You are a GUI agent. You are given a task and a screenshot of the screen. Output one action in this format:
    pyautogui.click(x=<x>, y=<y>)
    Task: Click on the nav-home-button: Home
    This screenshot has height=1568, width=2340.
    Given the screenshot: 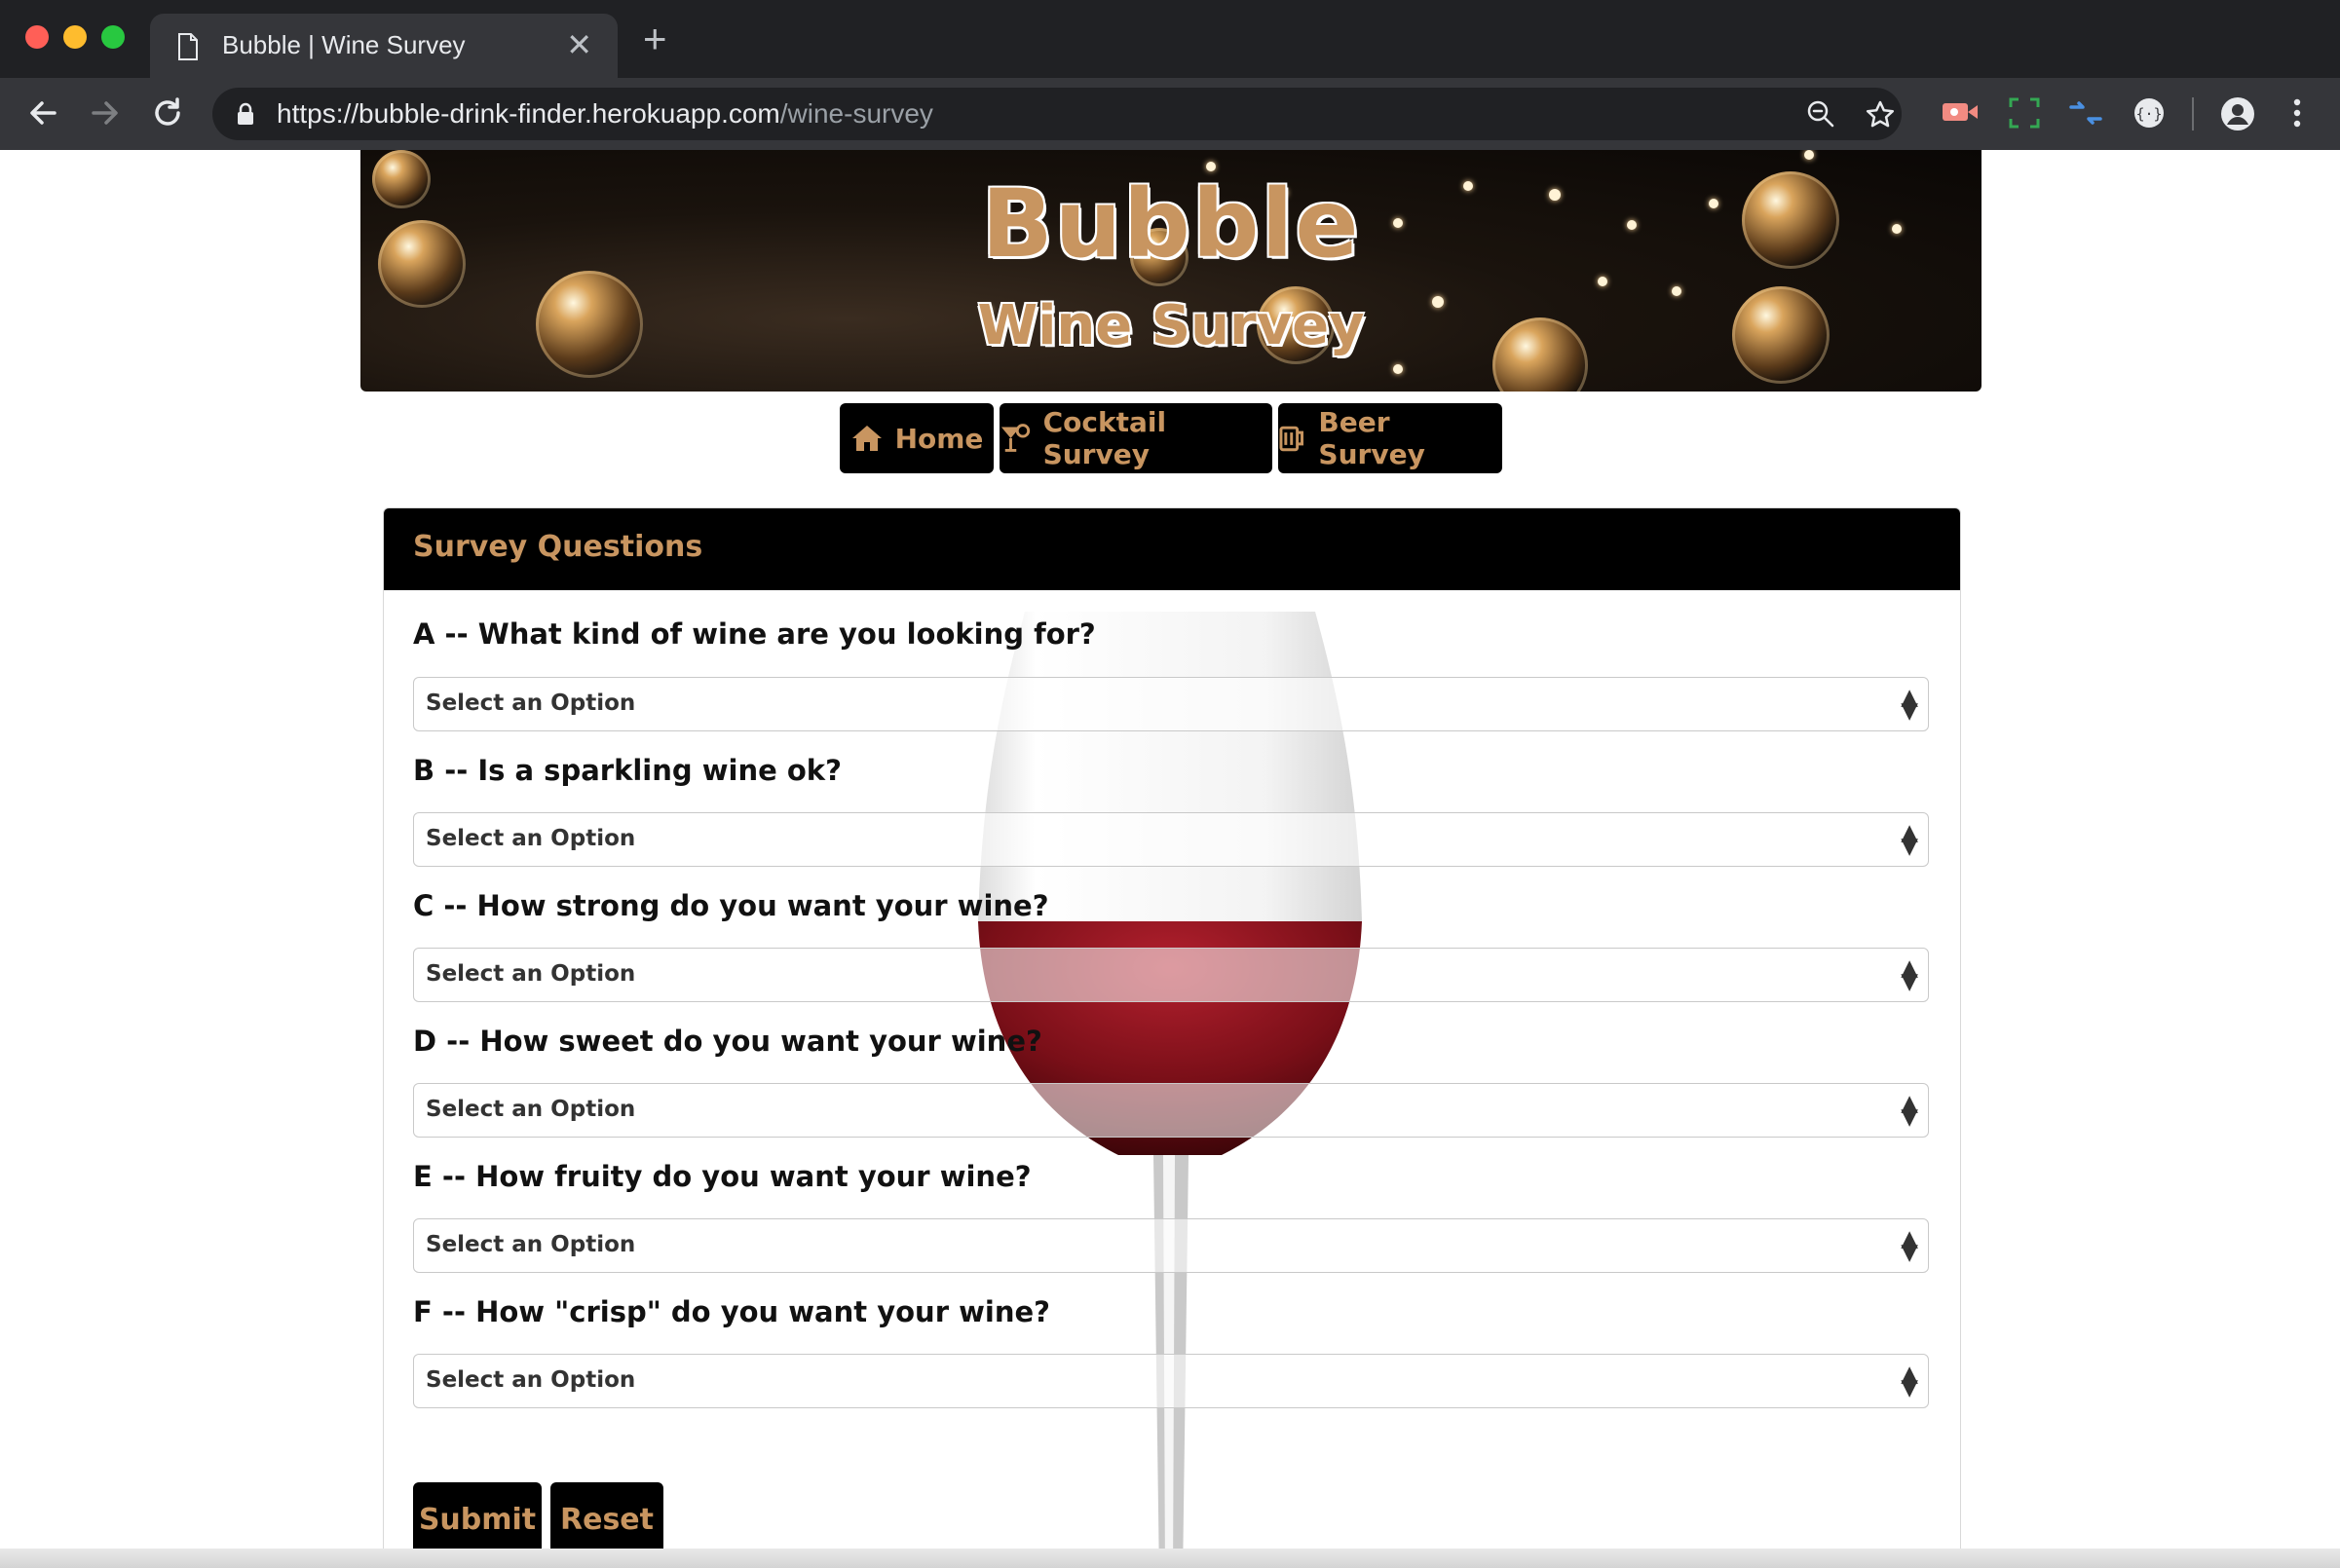 What is the action you would take?
    pyautogui.click(x=917, y=438)
    